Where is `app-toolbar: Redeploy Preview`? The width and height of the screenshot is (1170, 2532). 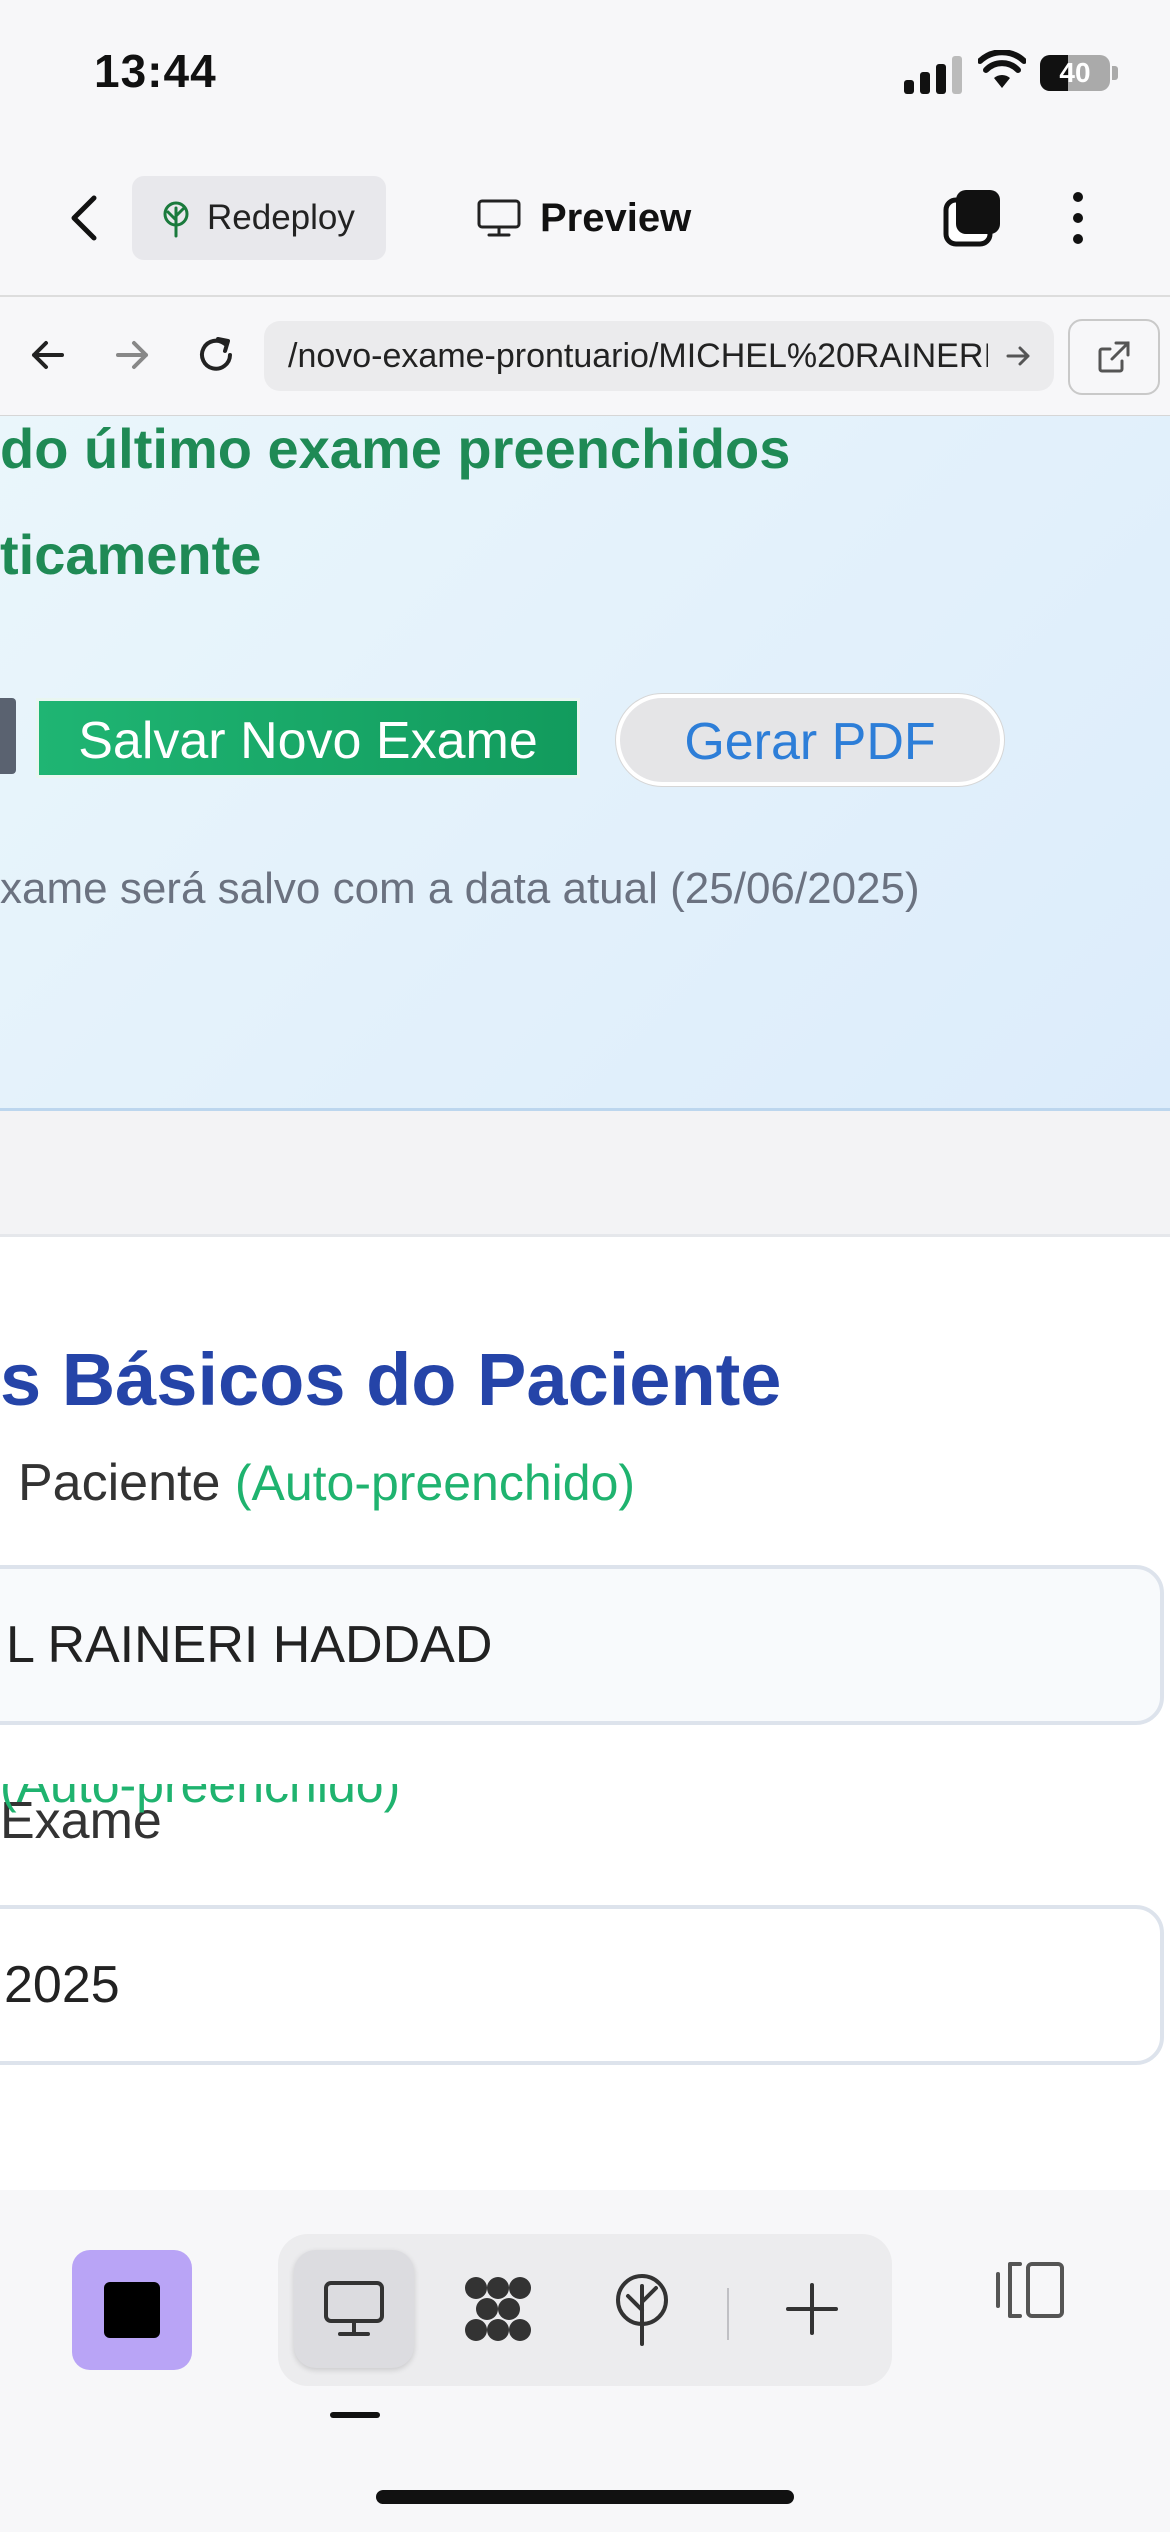
app-toolbar: Redeploy Preview is located at coordinates (585, 223).